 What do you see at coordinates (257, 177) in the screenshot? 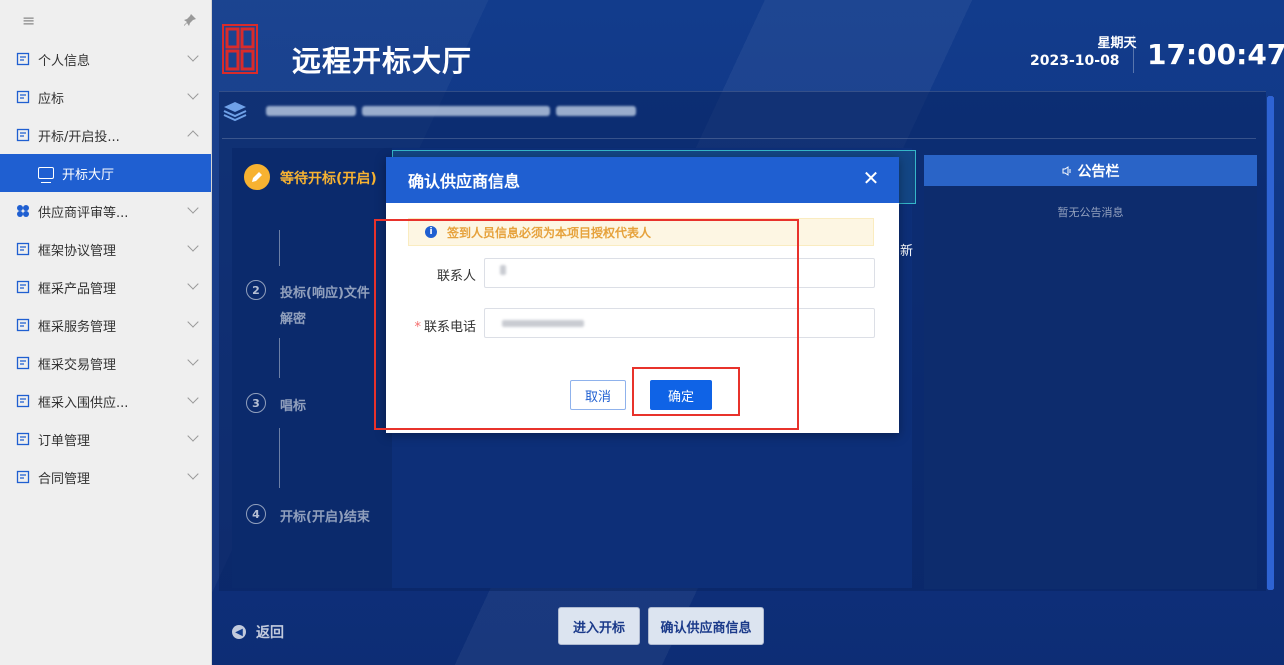
I see `pencil-icon` at bounding box center [257, 177].